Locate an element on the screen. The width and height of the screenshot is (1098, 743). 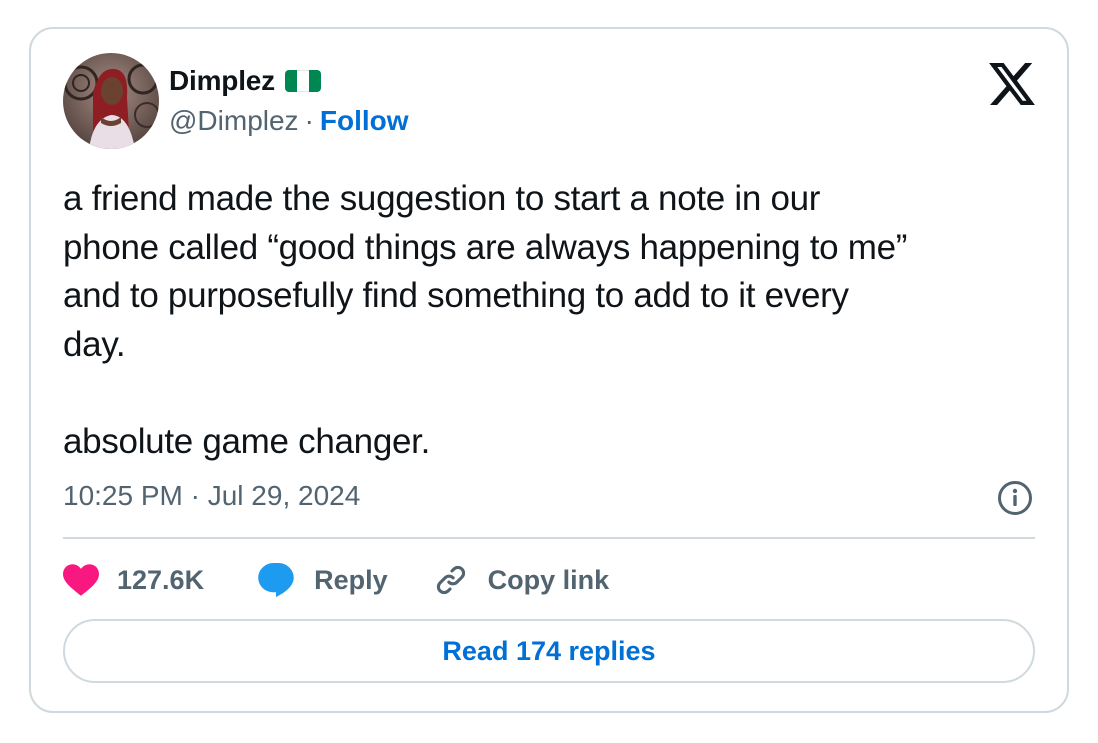
like-count: 127.6K is located at coordinates (161, 579).